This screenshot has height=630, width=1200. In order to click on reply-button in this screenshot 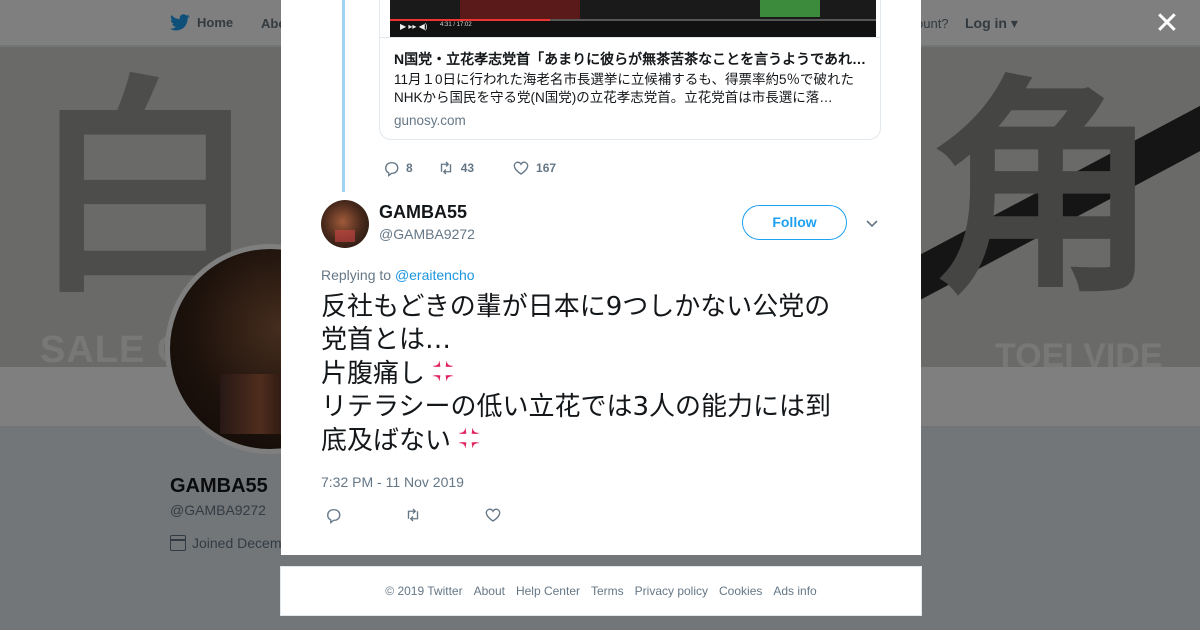, I will do `click(333, 515)`.